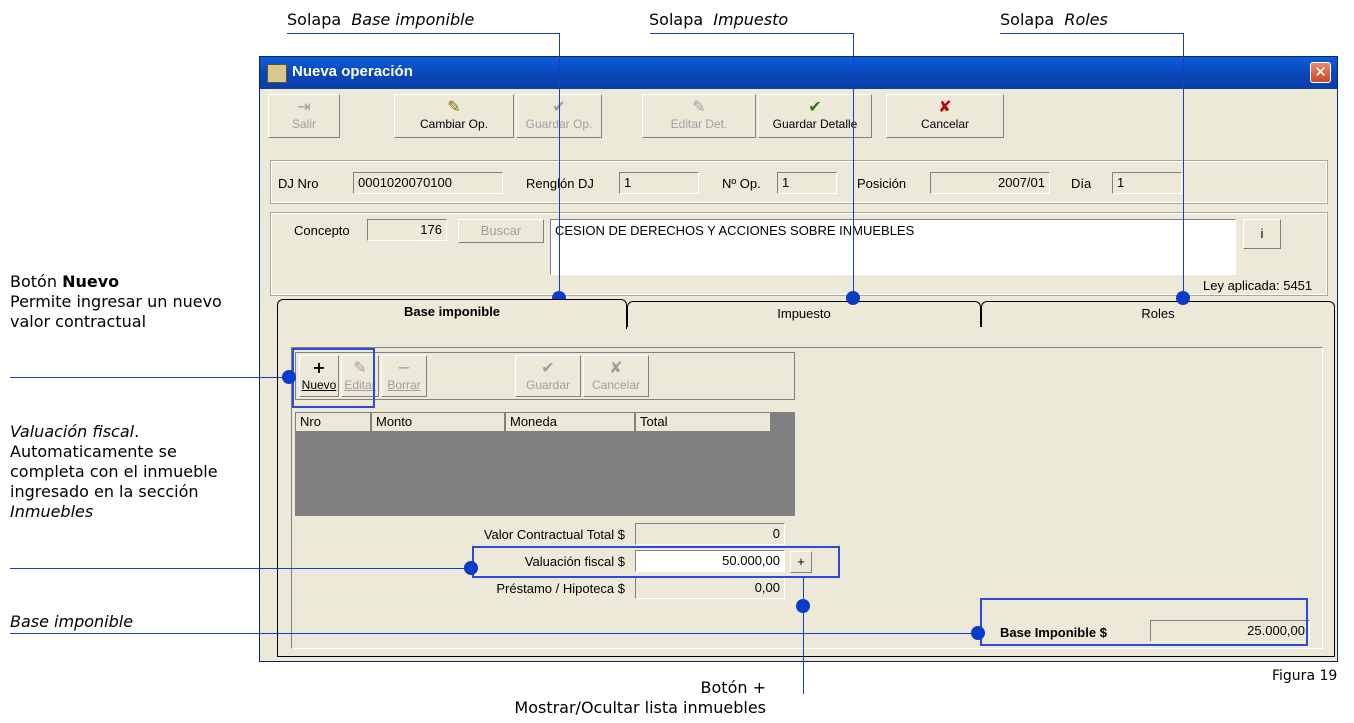 The image size is (1354, 723). What do you see at coordinates (333, 378) in the screenshot?
I see `nuevo-highlight-box` at bounding box center [333, 378].